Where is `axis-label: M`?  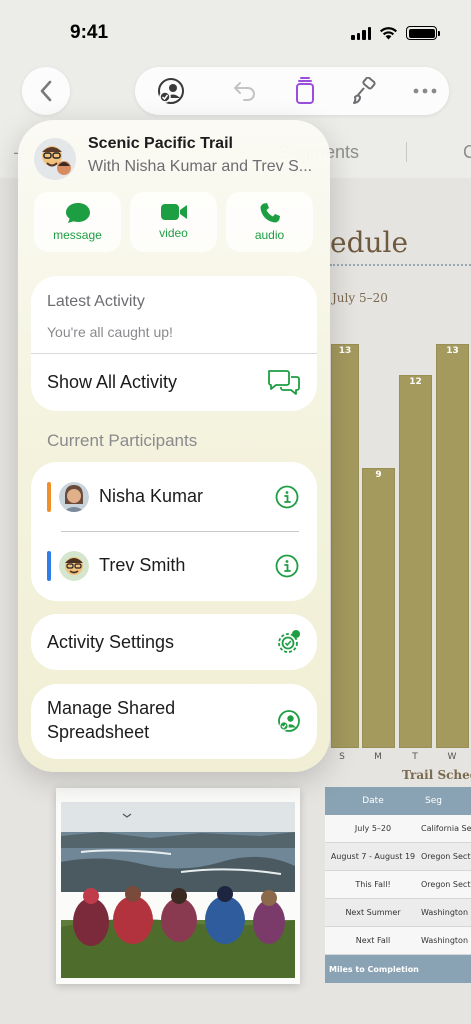
axis-label: M is located at coordinates (378, 757).